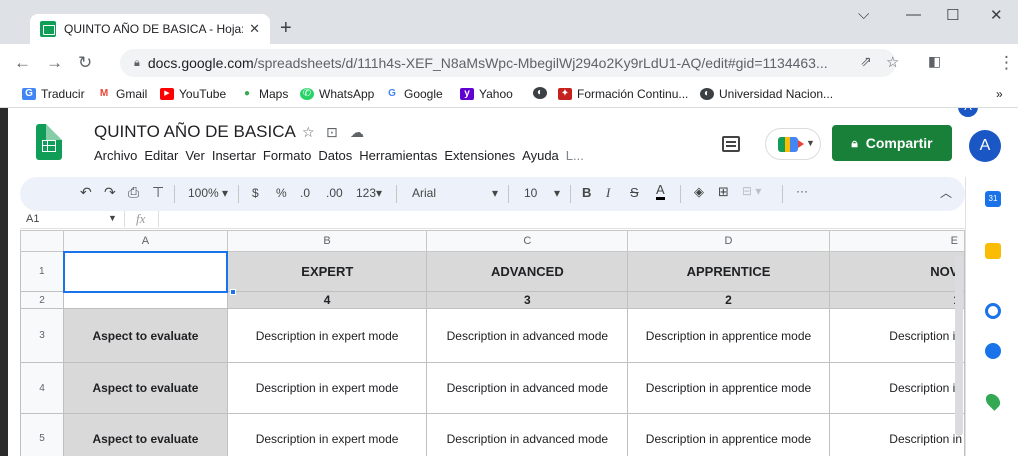 Image resolution: width=1018 pixels, height=456 pixels. What do you see at coordinates (208, 193) in the screenshot?
I see `zoom-select: 100% ▾` at bounding box center [208, 193].